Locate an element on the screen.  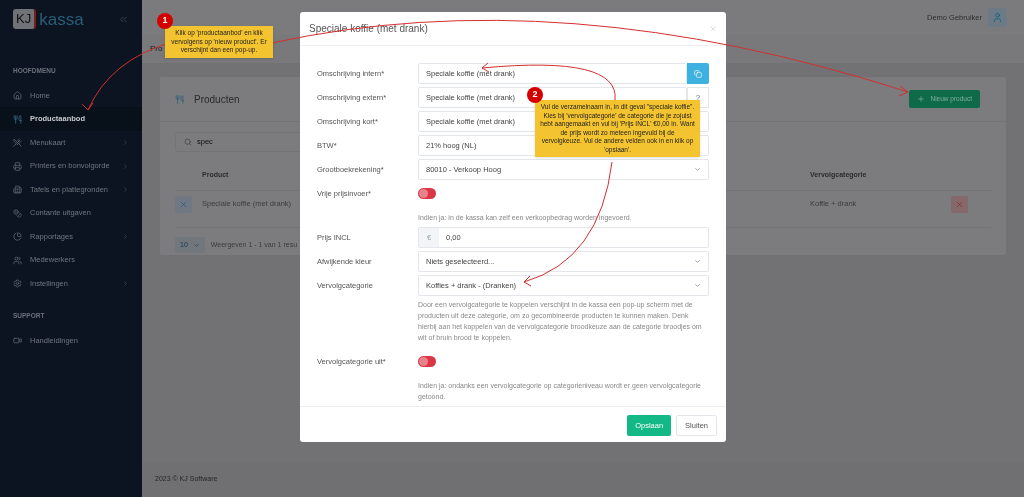
avatar-icon is located at coordinates (997, 17).